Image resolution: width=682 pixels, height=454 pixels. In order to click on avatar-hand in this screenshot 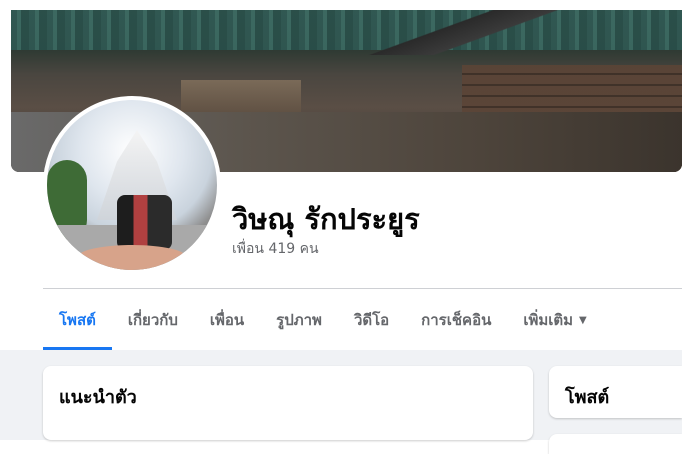, I will do `click(132, 257)`.